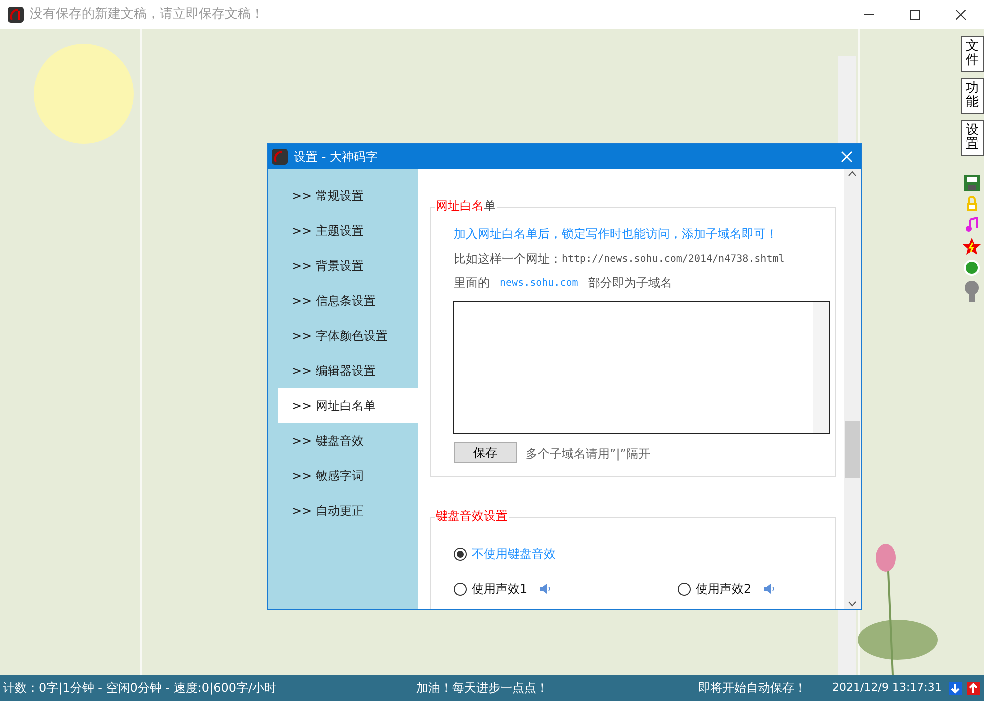 The image size is (984, 701). Describe the element at coordinates (348, 265) in the screenshot. I see `nav-item: >> 背景设置` at that location.